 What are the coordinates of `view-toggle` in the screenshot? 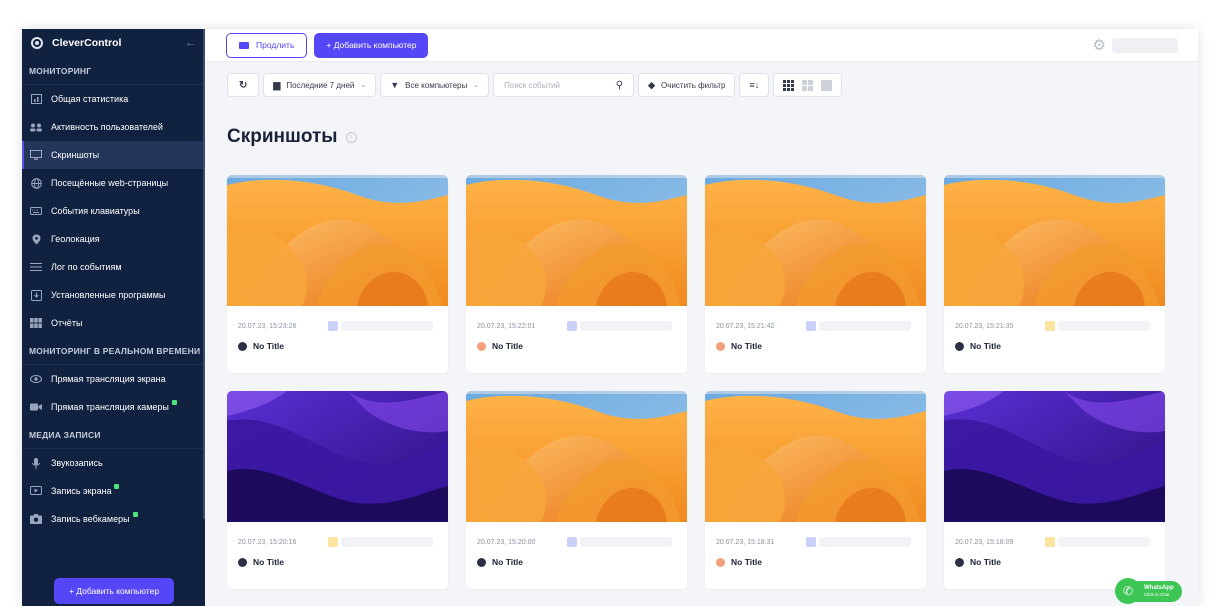 It's located at (808, 85).